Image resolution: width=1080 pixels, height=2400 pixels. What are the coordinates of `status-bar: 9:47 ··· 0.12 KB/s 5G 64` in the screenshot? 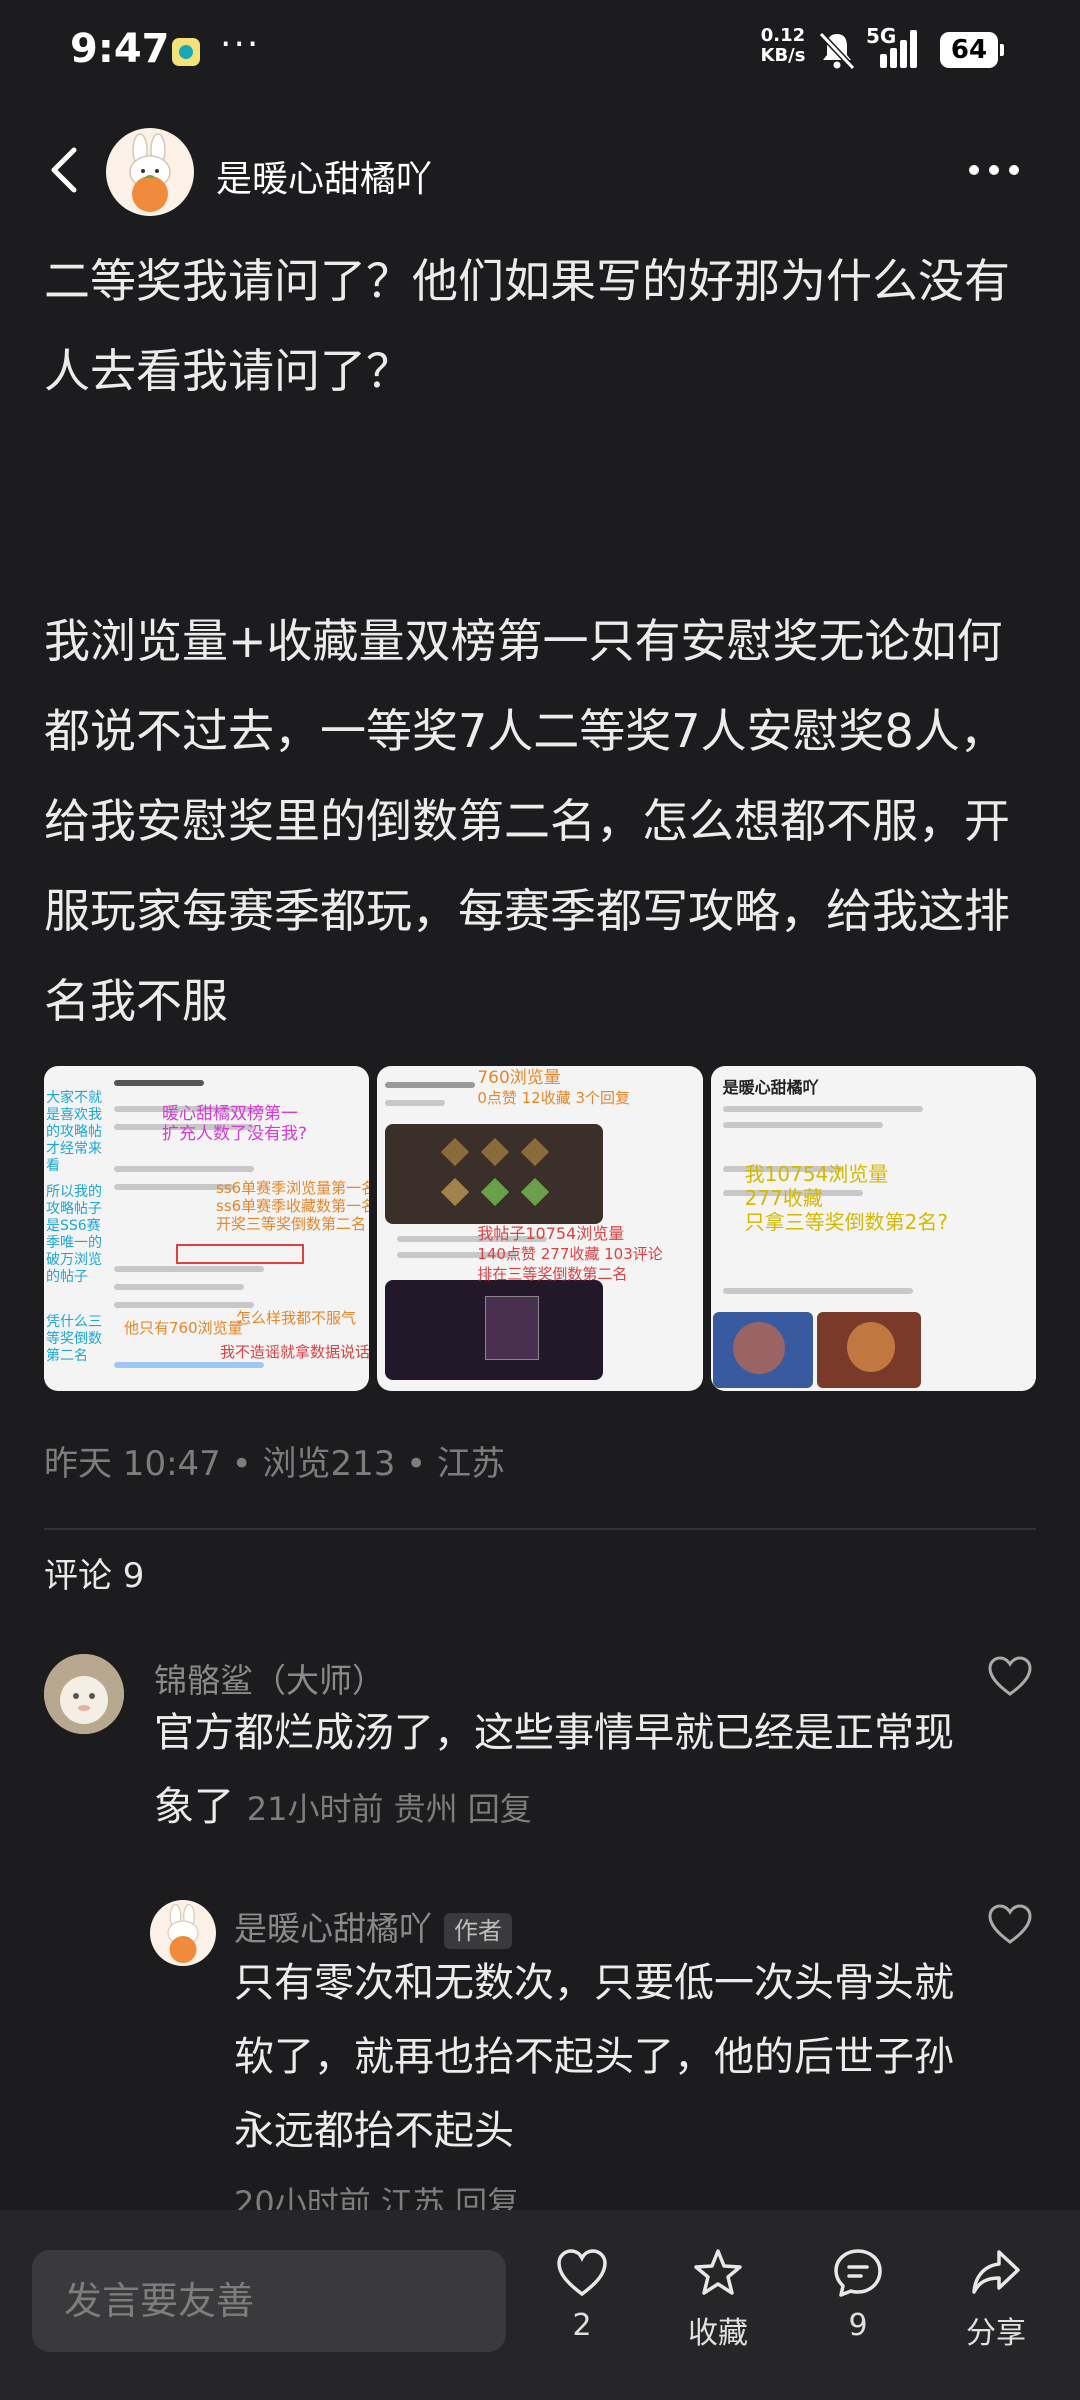 It's located at (540, 50).